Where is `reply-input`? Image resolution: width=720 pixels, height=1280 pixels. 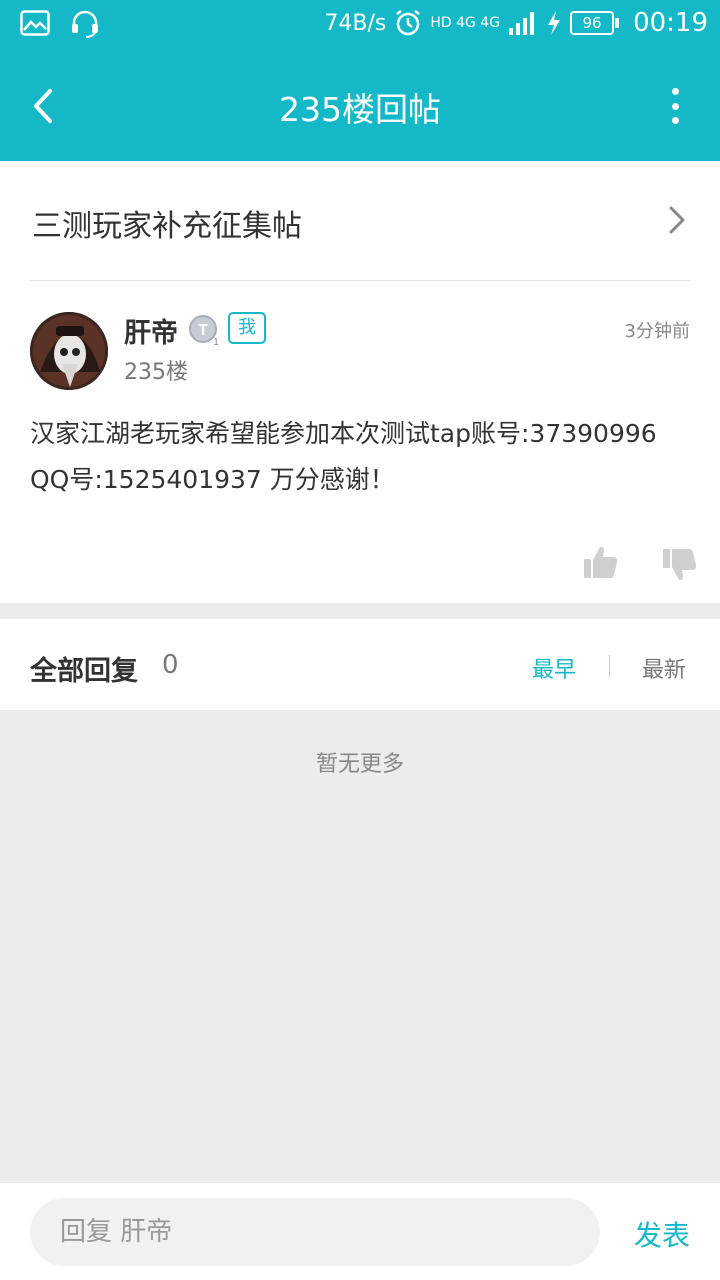 reply-input is located at coordinates (315, 1232).